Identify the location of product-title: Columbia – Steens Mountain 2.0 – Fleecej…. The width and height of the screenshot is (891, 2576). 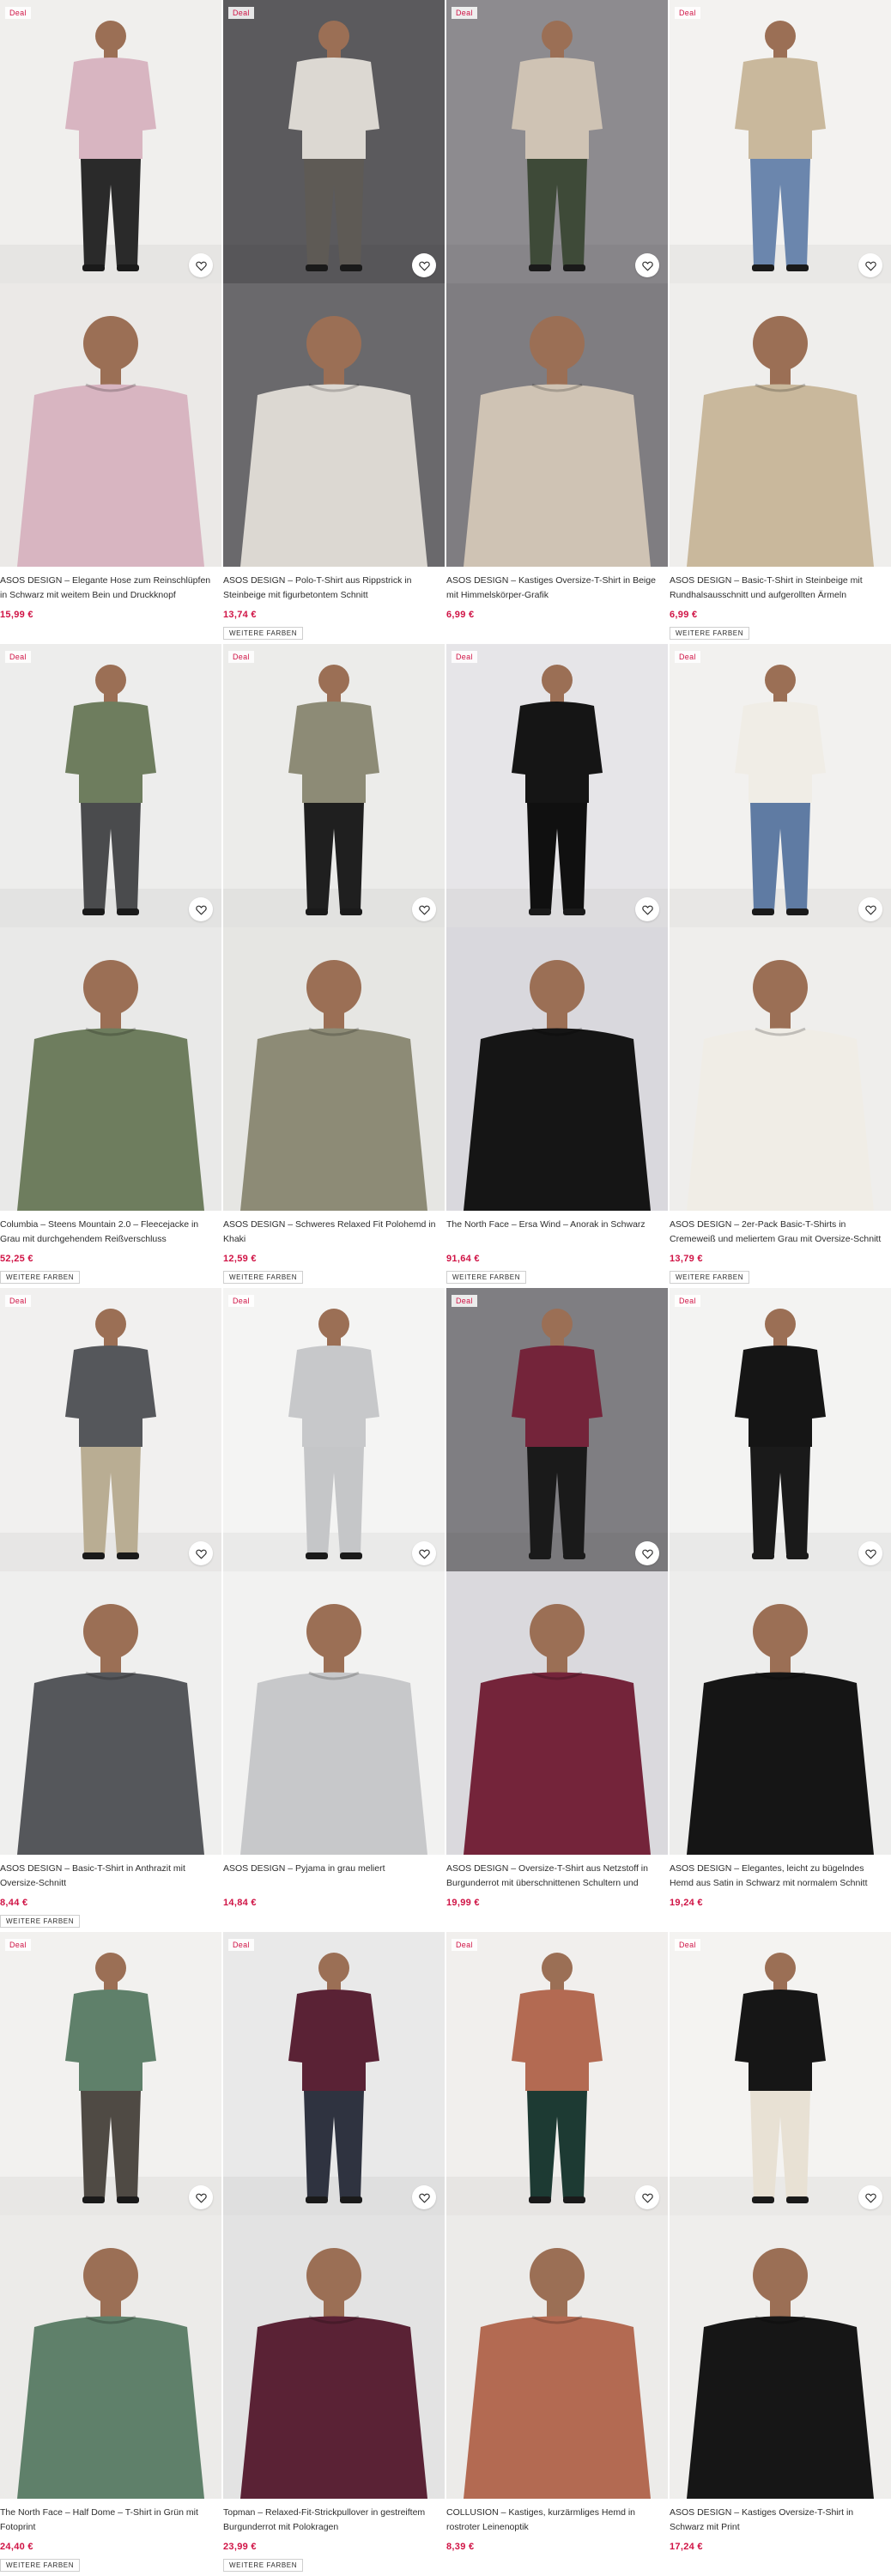
(110, 1232).